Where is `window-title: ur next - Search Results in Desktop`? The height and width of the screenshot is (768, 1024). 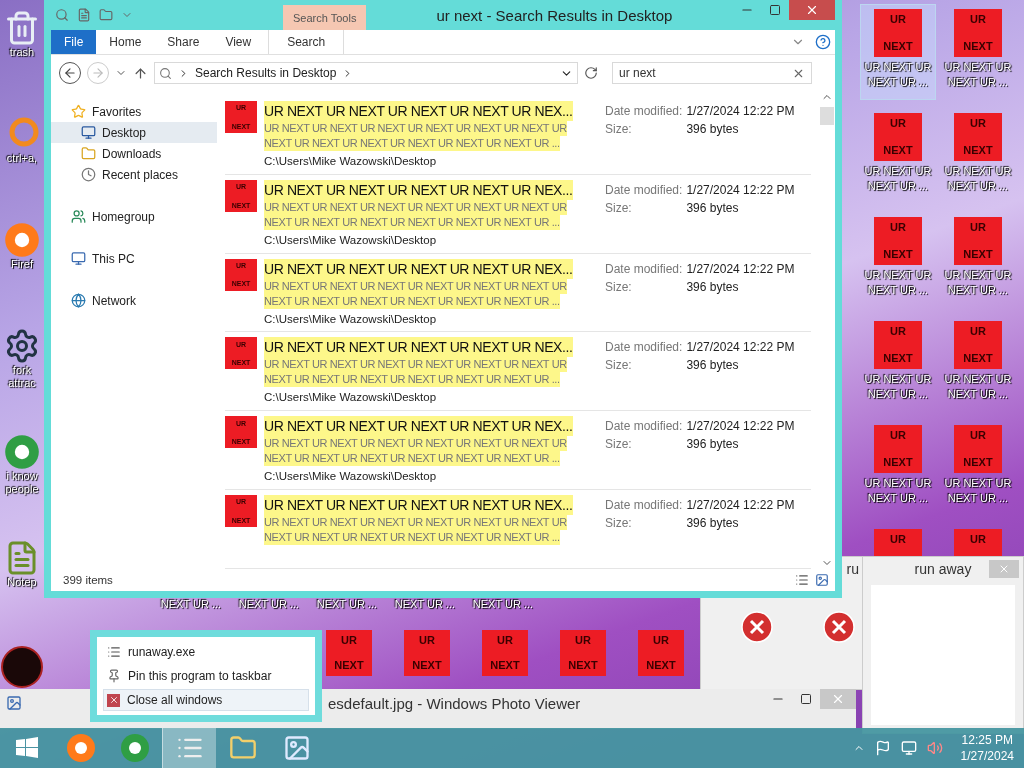
window-title: ur next - Search Results in Desktop is located at coordinates (555, 15).